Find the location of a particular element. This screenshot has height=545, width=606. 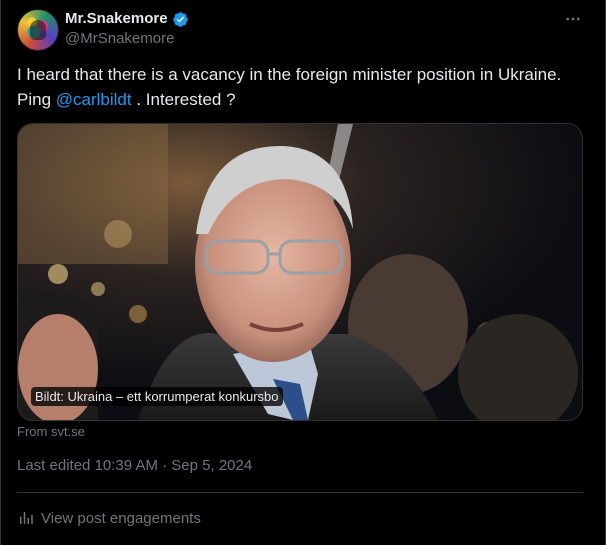

edited-label: Last edited is located at coordinates (53, 465).